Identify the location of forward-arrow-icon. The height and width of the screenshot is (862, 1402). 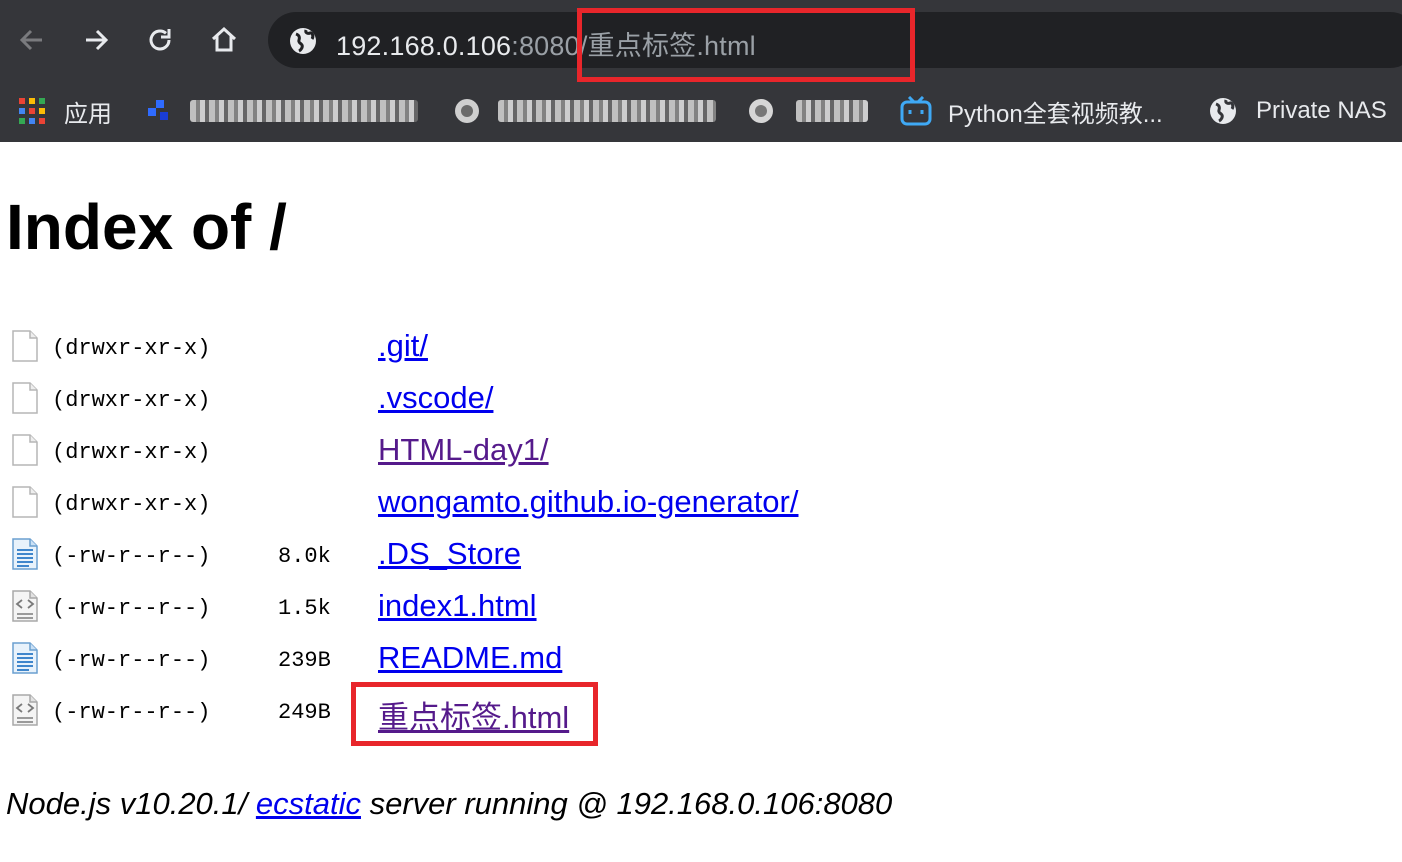
(97, 40).